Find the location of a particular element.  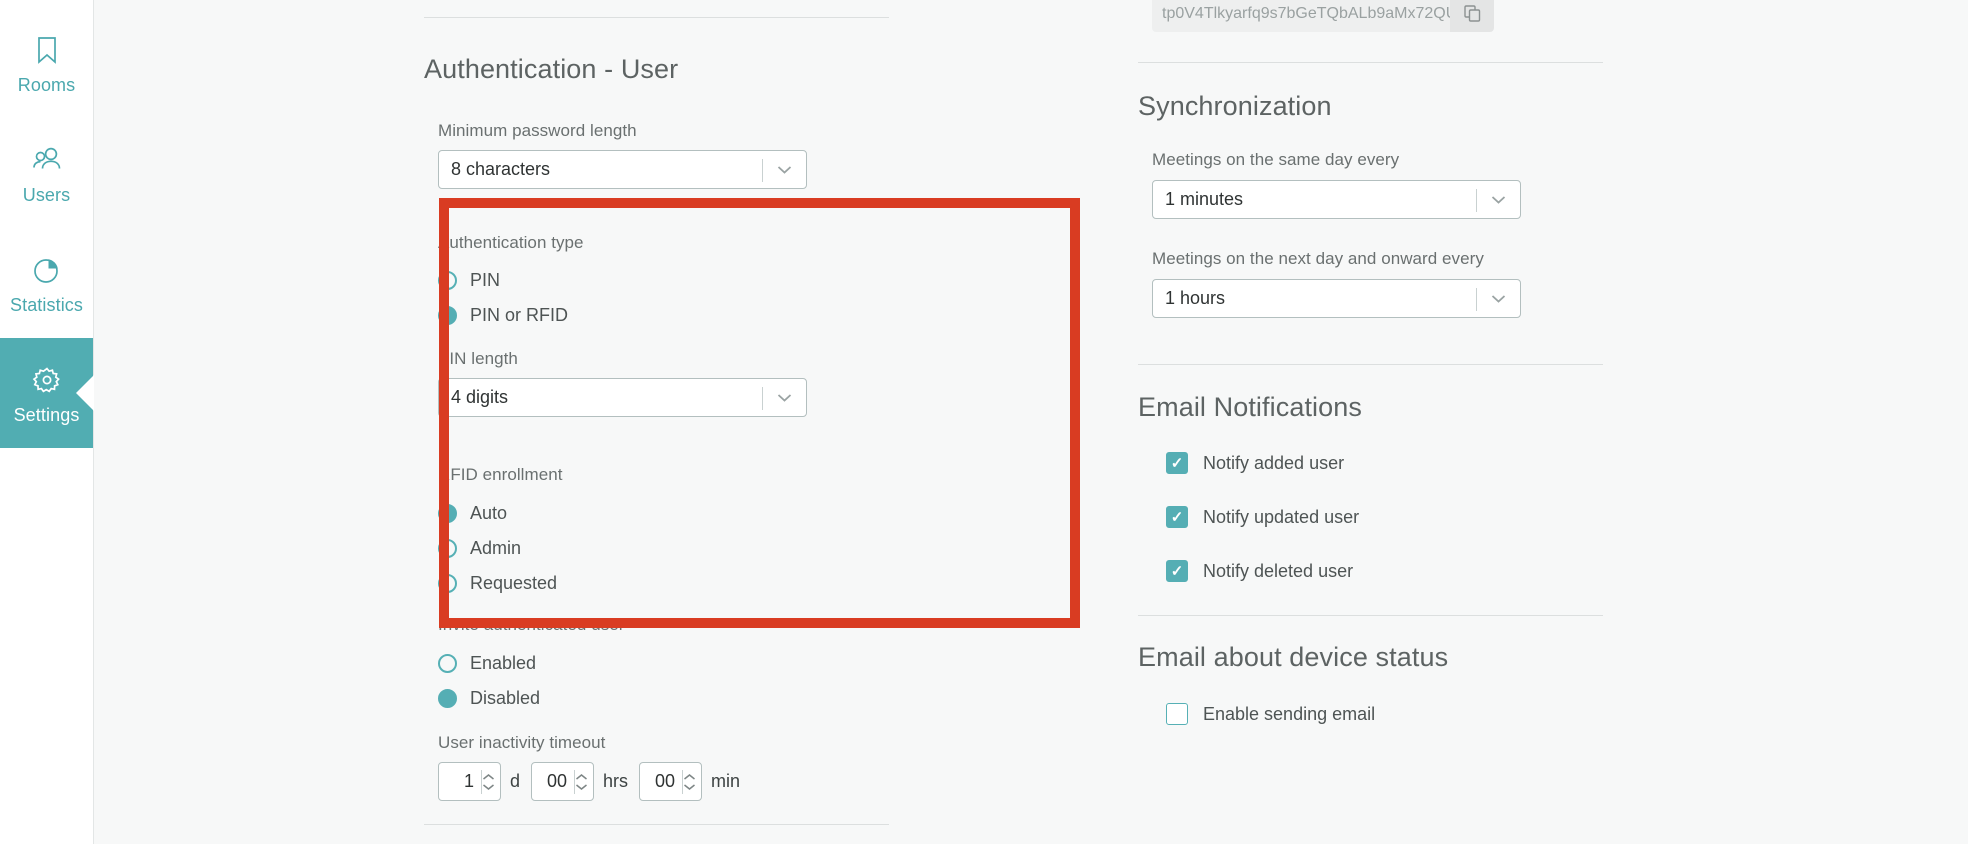

radio-rfid-auto: Auto is located at coordinates (663, 513).